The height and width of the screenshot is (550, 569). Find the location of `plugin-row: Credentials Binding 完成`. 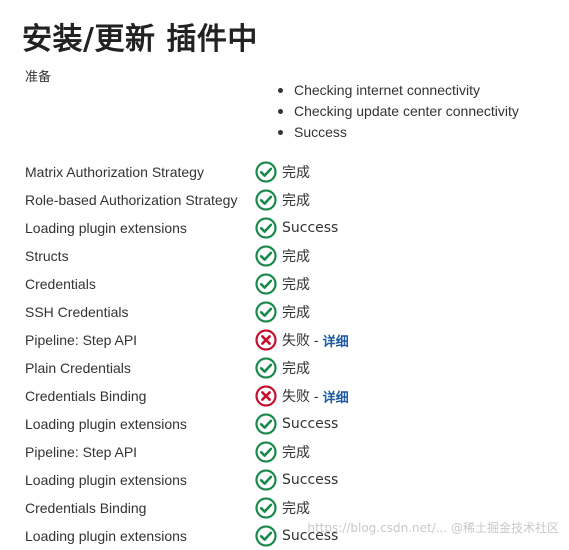

plugin-row: Credentials Binding 完成 is located at coordinates (284, 508).